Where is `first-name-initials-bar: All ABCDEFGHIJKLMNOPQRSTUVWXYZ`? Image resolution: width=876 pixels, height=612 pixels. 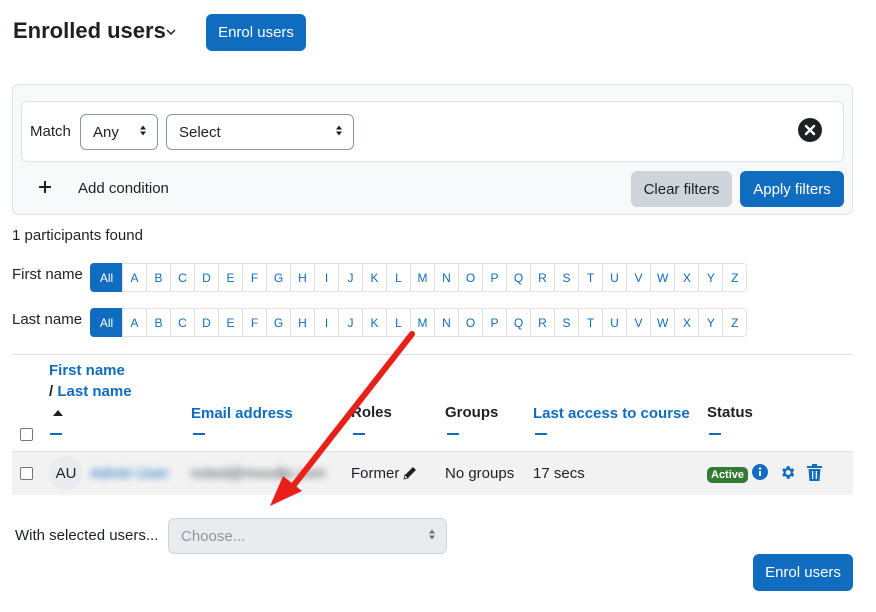 first-name-initials-bar: All ABCDEFGHIJKLMNOPQRSTUVWXYZ is located at coordinates (419, 277).